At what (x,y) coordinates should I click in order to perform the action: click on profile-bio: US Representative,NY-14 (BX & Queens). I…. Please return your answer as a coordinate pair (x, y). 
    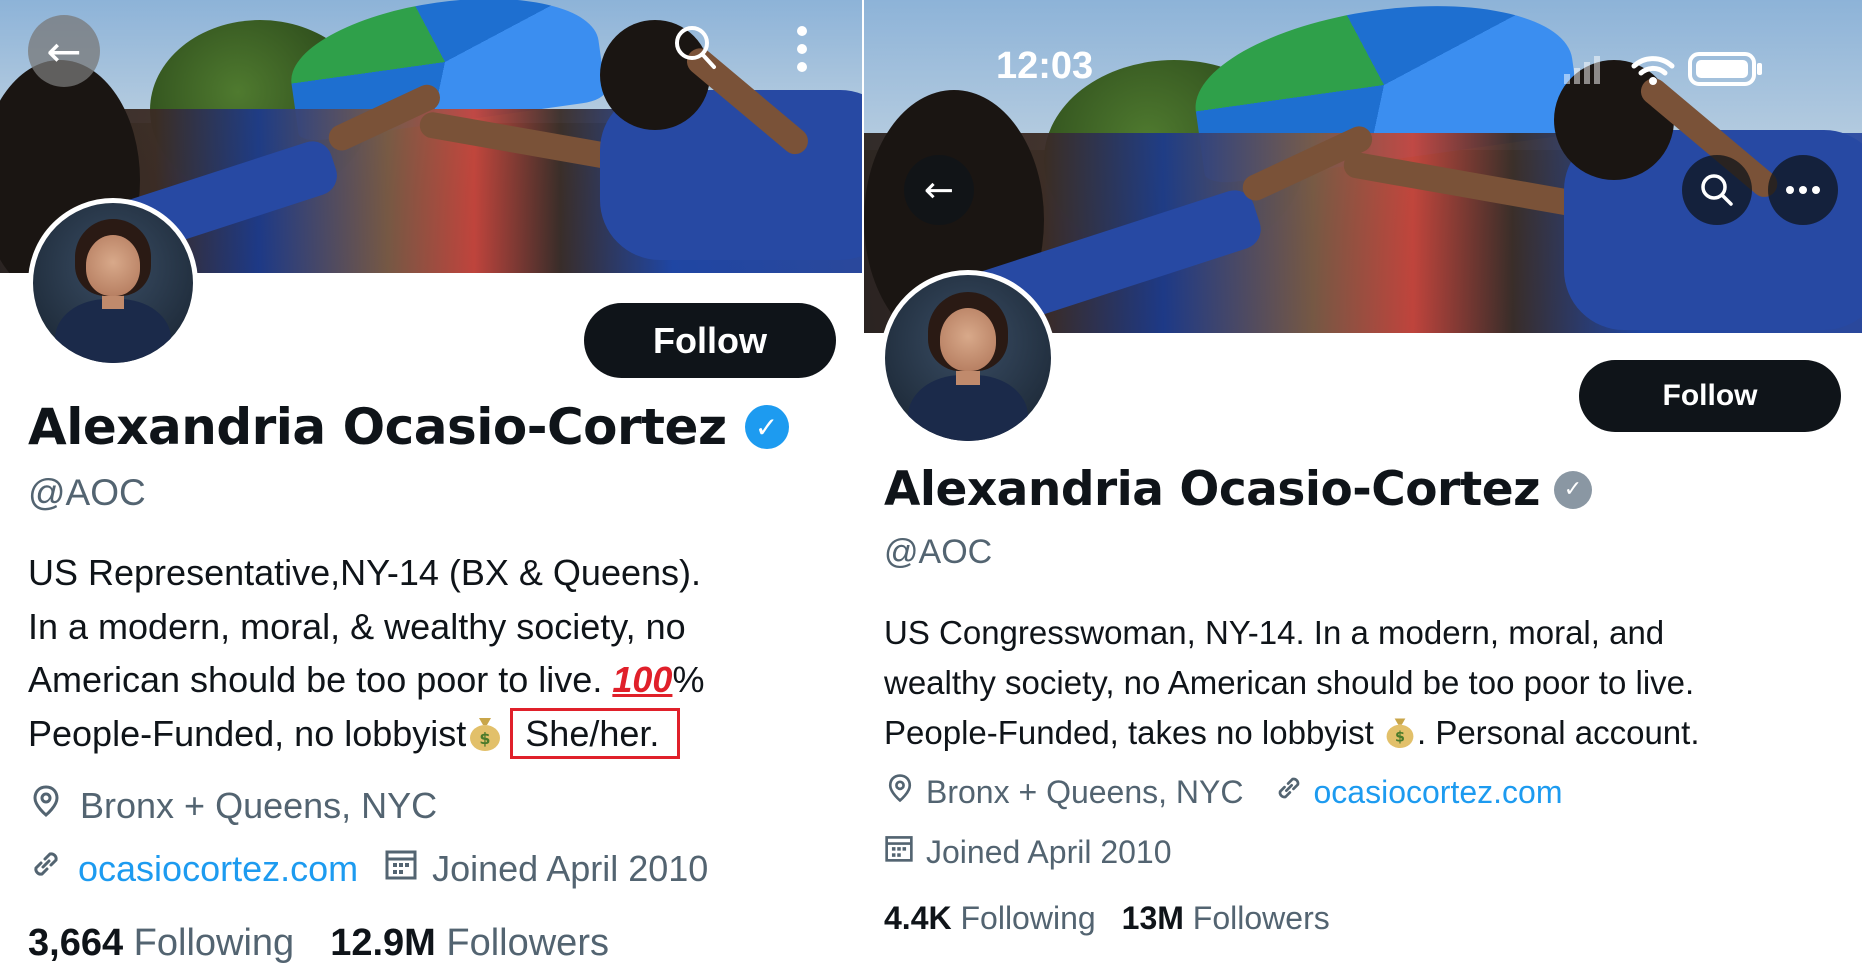
    Looking at the image, I should click on (366, 653).